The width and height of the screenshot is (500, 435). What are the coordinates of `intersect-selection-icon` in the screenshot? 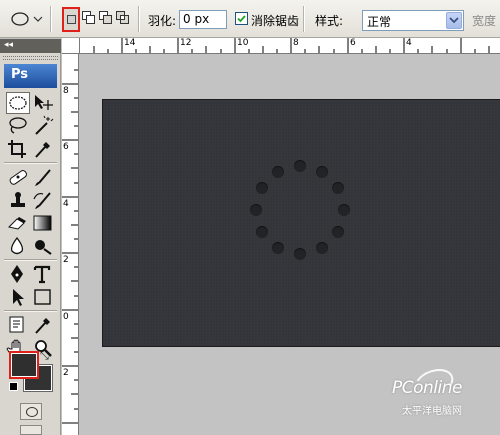 It's located at (122, 17).